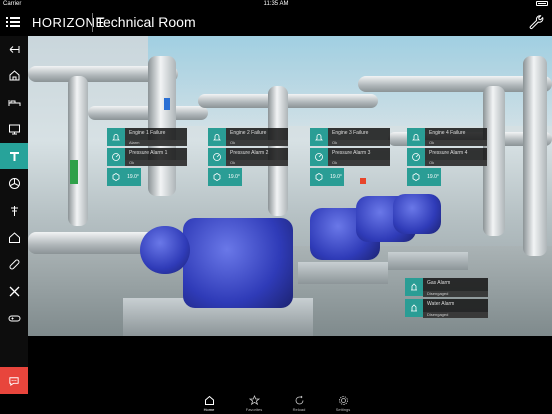  Describe the element at coordinates (447, 137) in the screenshot. I see `engine-failure-row: Engine 4 Failure Ok` at that location.